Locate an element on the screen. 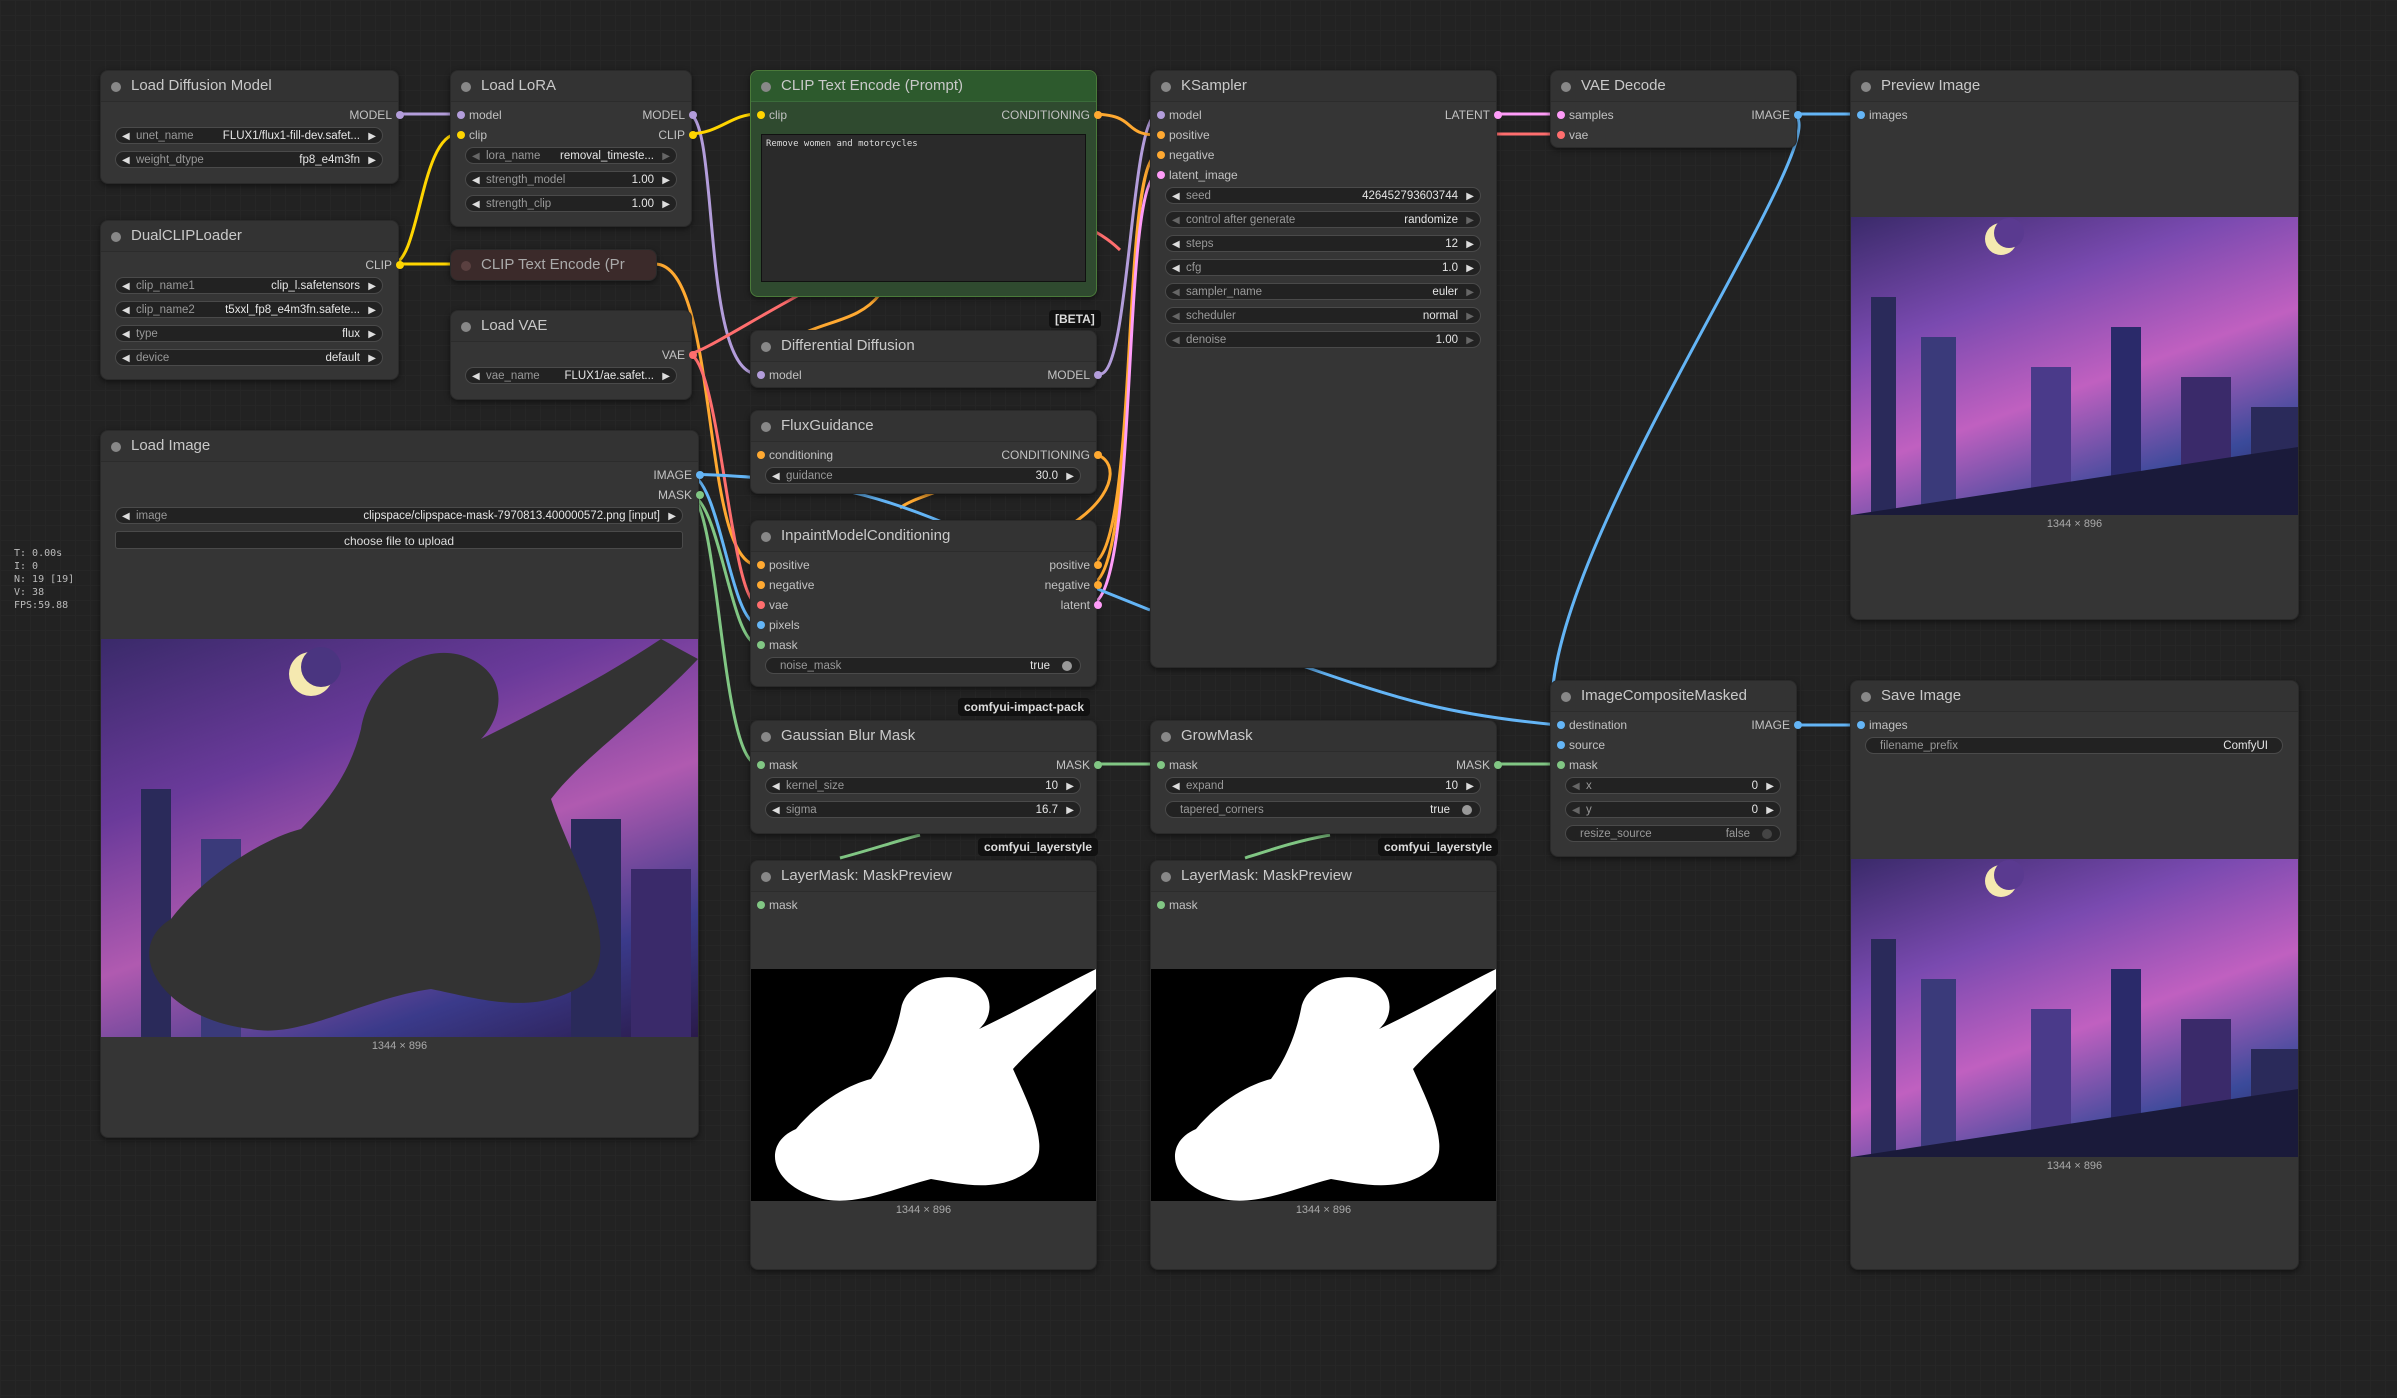  output-latent: LATENT is located at coordinates (1473, 115).